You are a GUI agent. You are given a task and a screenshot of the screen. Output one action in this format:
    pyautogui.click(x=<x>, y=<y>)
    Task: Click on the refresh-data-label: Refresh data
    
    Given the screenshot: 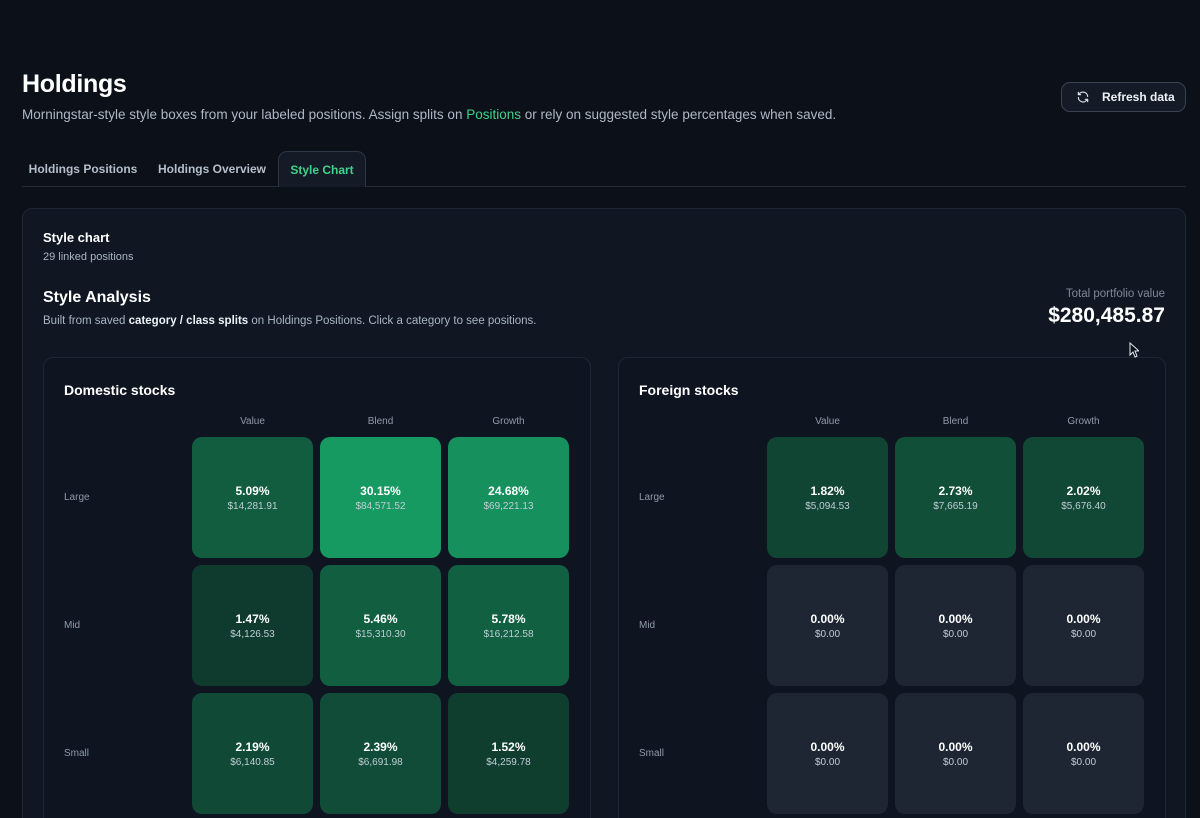 What is the action you would take?
    pyautogui.click(x=1138, y=97)
    